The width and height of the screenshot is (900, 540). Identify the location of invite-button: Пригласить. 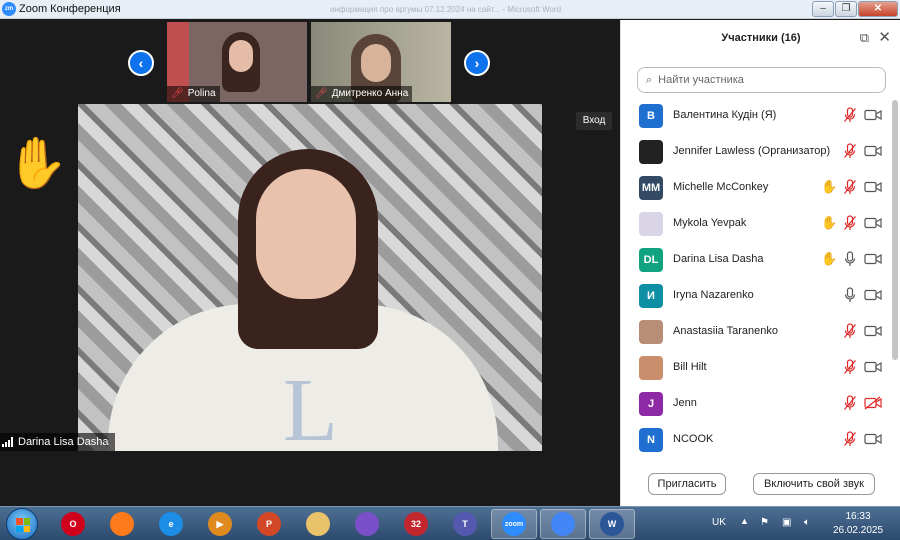
(687, 484).